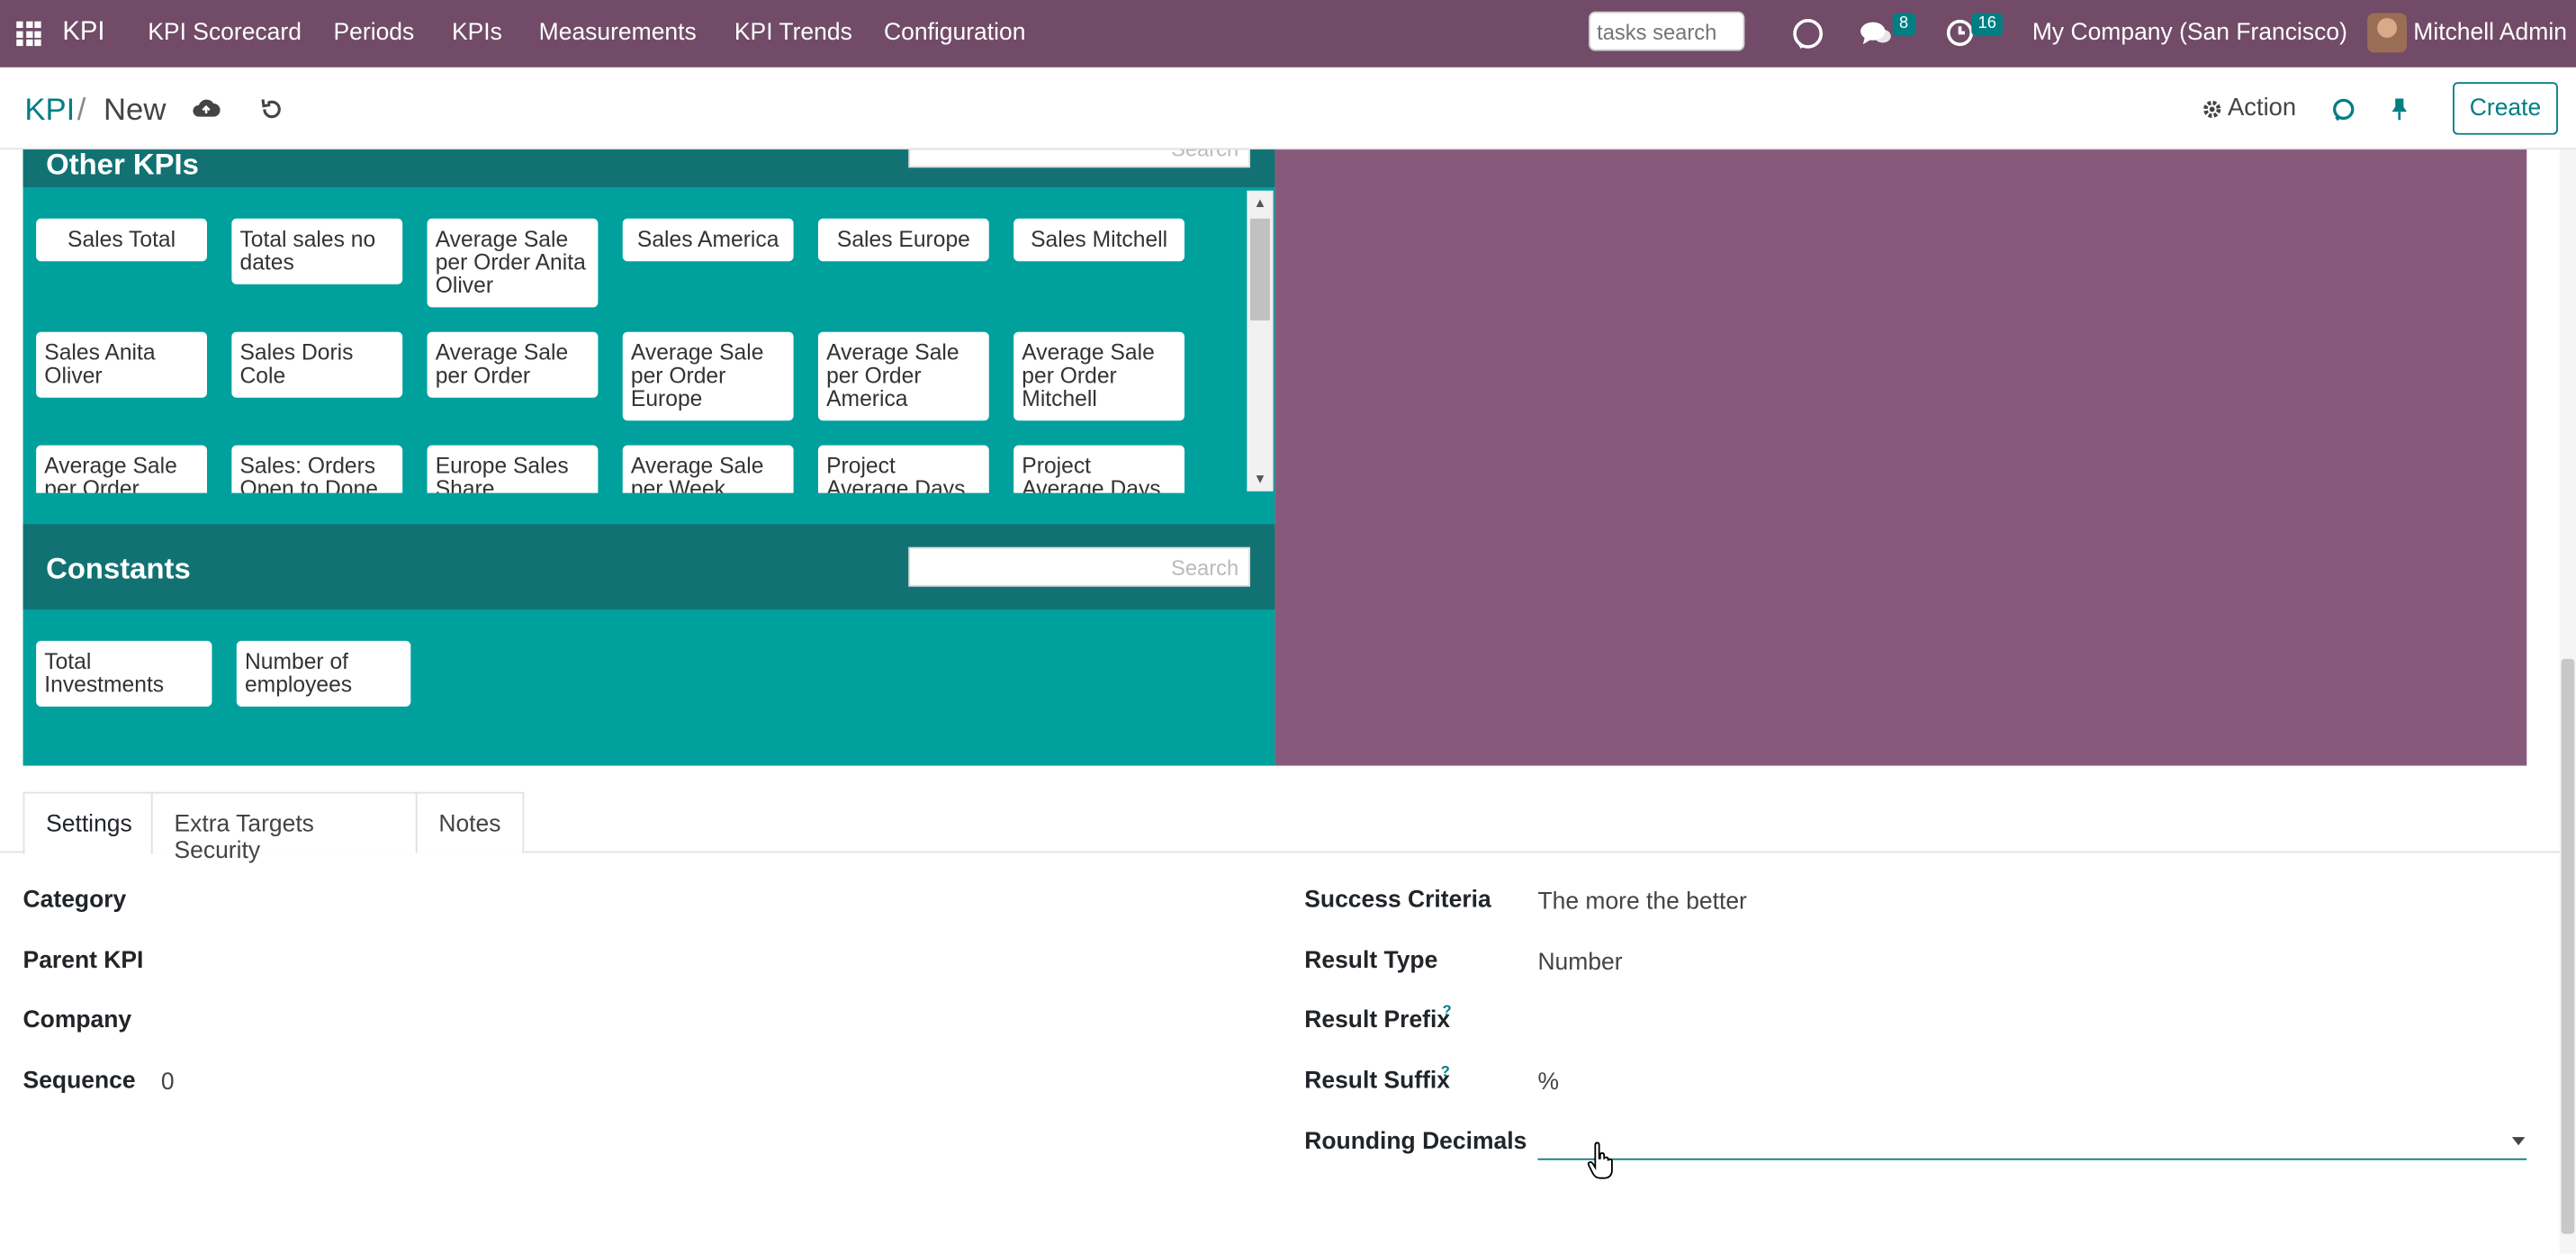 This screenshot has width=2576, height=1254. What do you see at coordinates (1415, 1142) in the screenshot?
I see `rounding-decimals-label: Rounding Decimals` at bounding box center [1415, 1142].